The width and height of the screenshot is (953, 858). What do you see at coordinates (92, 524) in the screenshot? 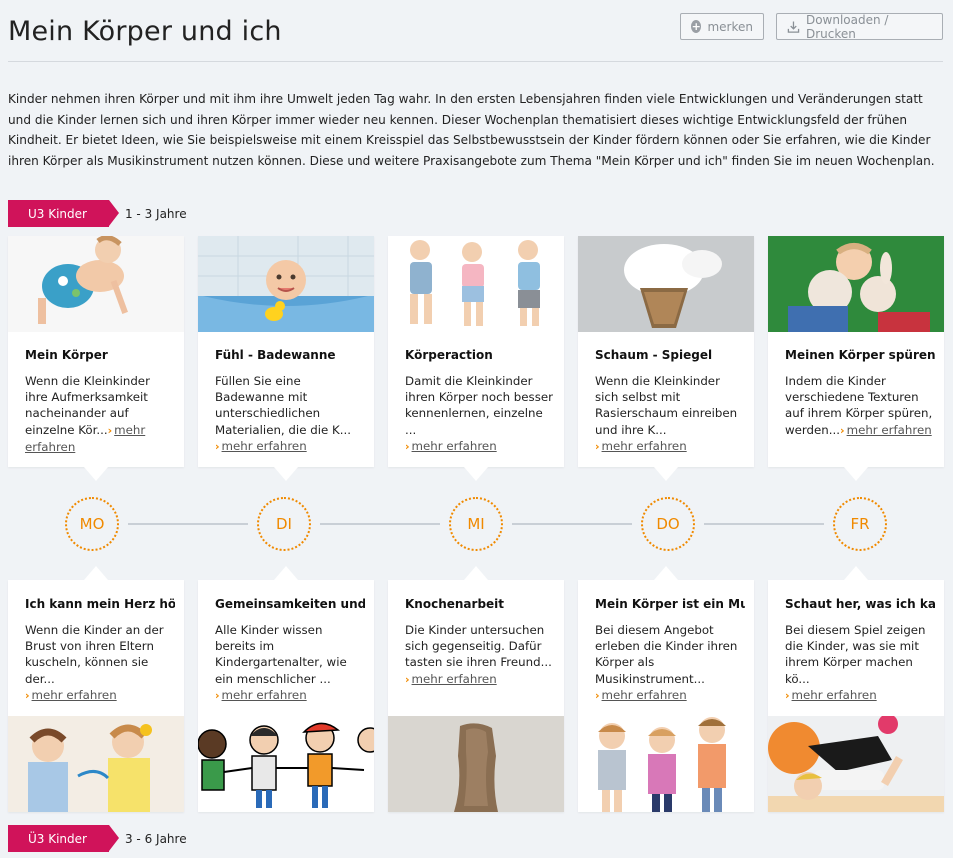
I see `day-monday: MO` at bounding box center [92, 524].